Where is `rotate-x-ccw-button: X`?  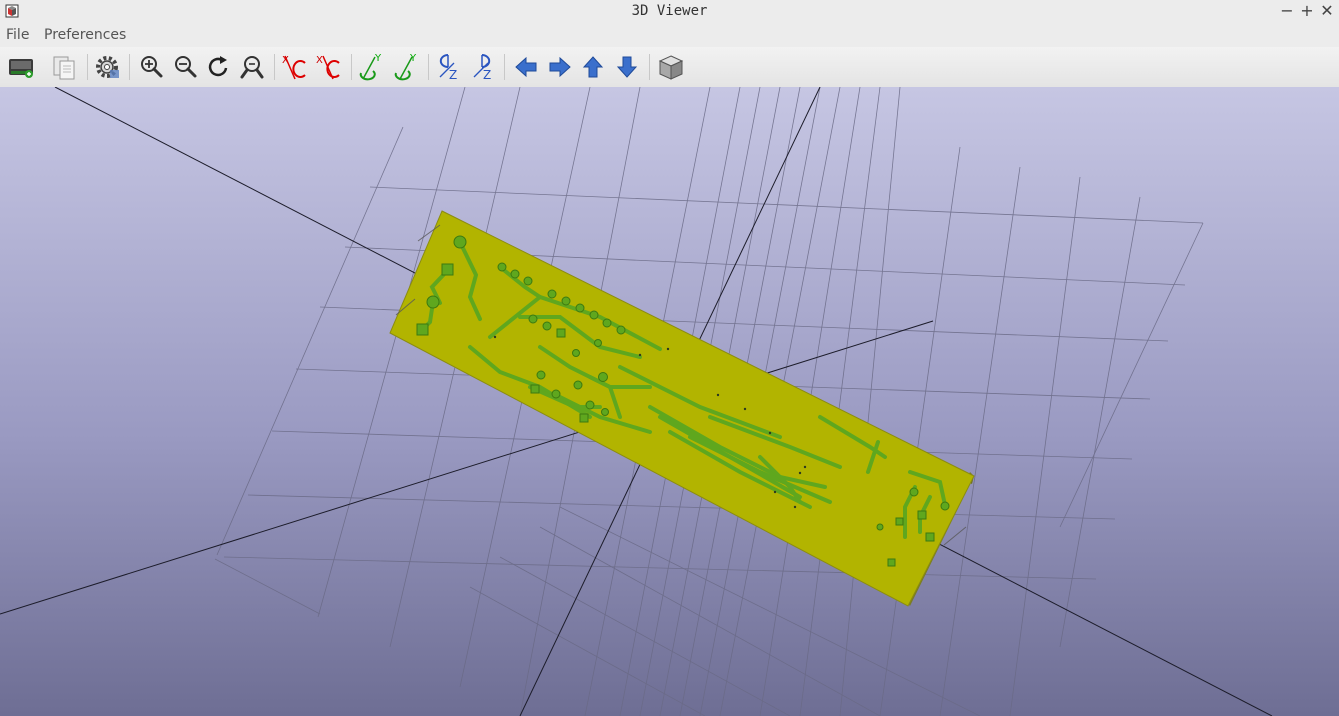 rotate-x-ccw-button: X is located at coordinates (295, 67).